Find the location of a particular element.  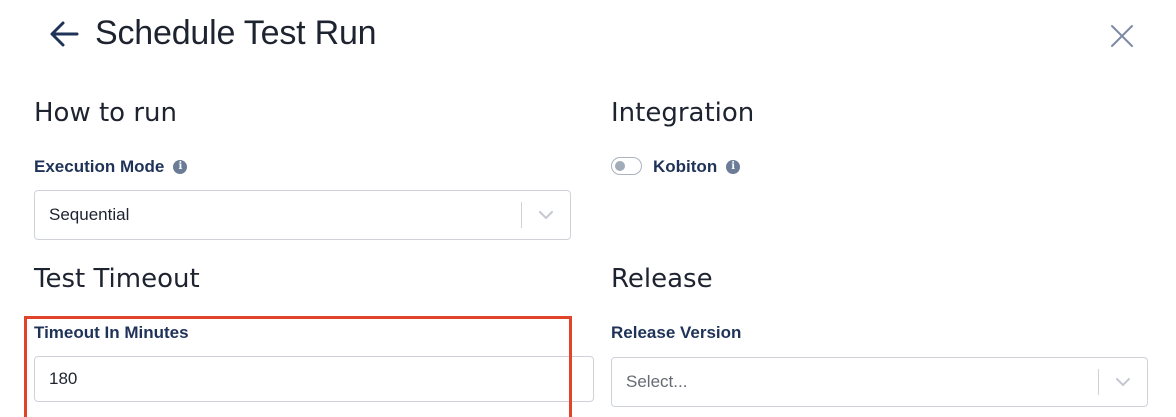

kobiton-label-text: Kobiton is located at coordinates (685, 166).